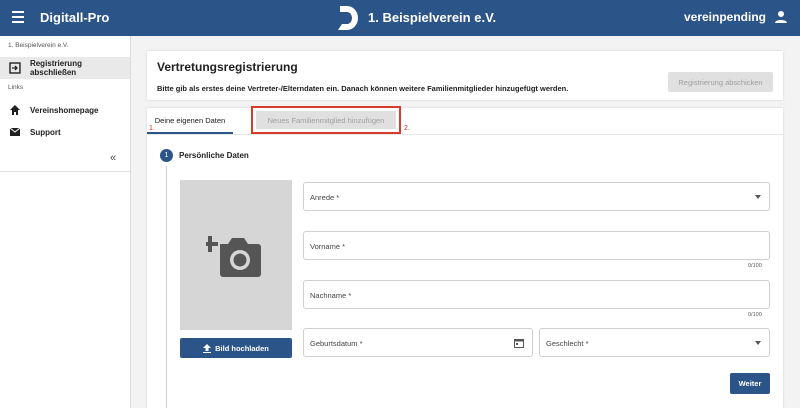 This screenshot has width=800, height=408. I want to click on first-name-input: Vorname *, so click(536, 245).